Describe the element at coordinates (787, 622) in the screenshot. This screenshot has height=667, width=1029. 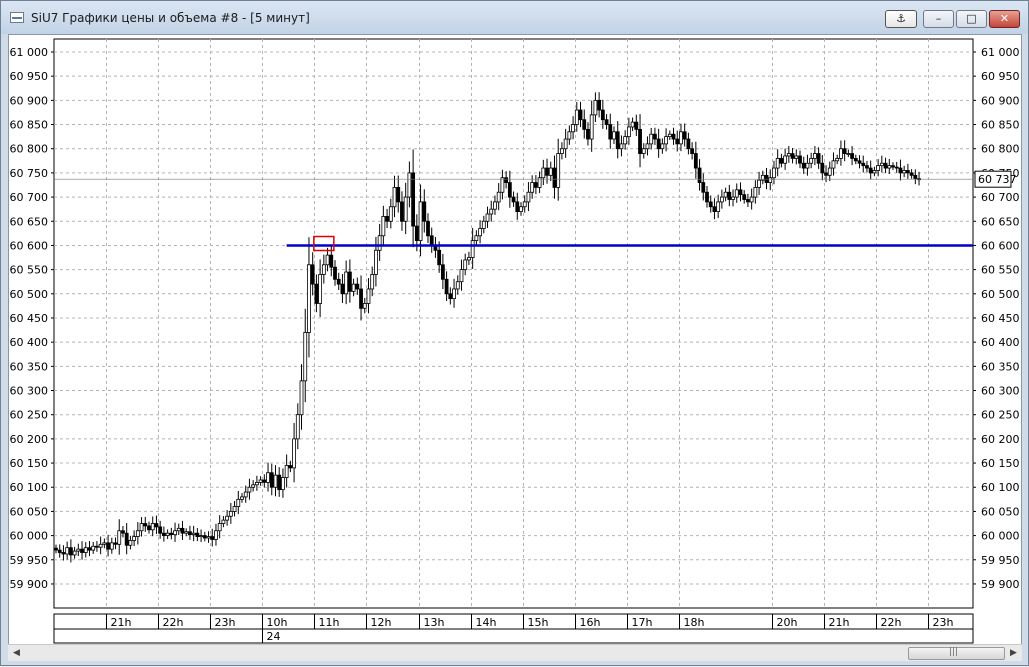
I see `x-axis-label: 20h` at that location.